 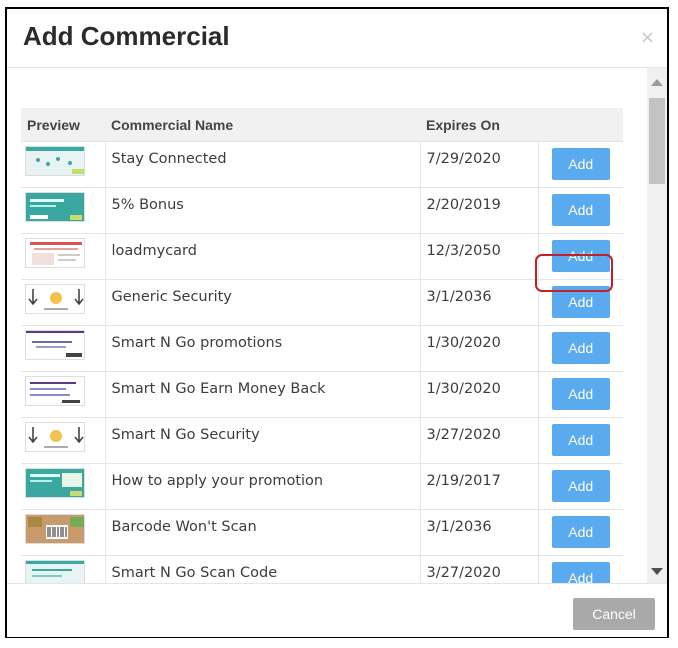 I want to click on table-row: How to apply your promotion 2/19/2017 Add, so click(x=322, y=486).